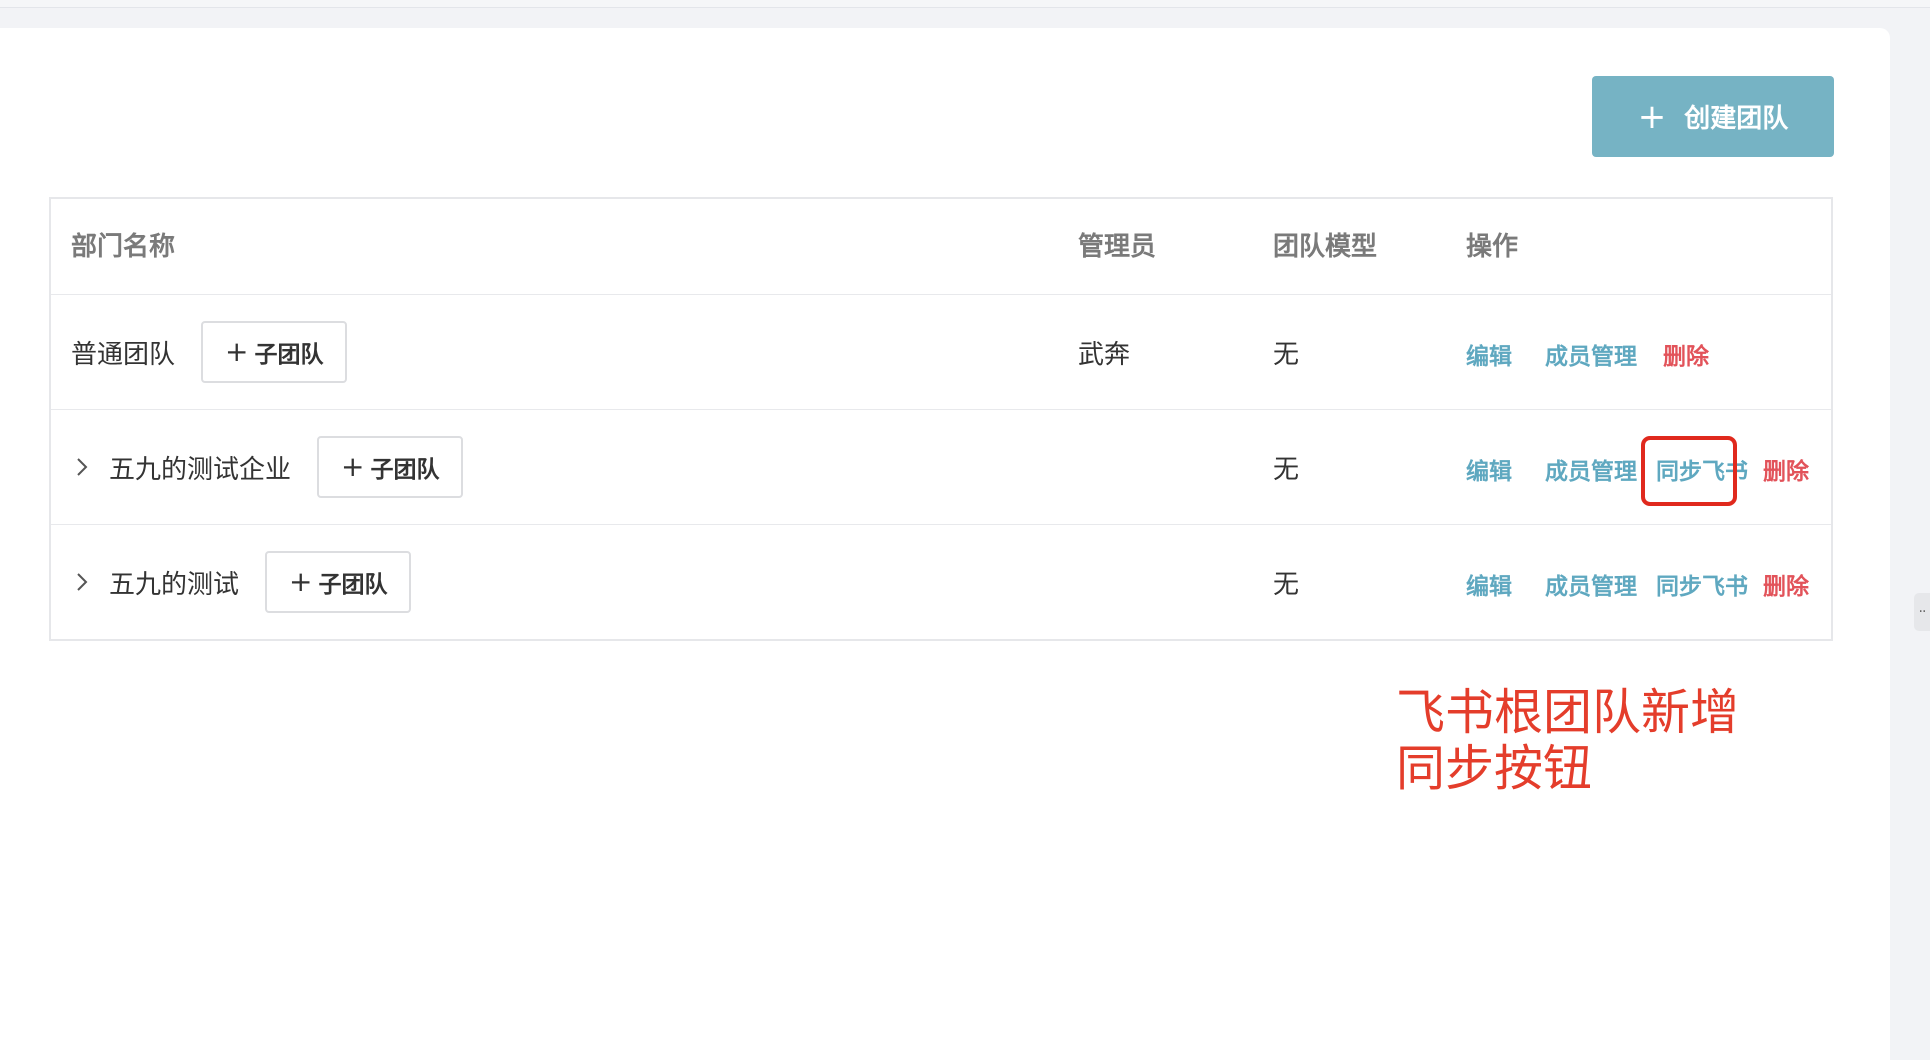  What do you see at coordinates (1494, 768) in the screenshot?
I see `annotation-line-2: 同步按钮` at bounding box center [1494, 768].